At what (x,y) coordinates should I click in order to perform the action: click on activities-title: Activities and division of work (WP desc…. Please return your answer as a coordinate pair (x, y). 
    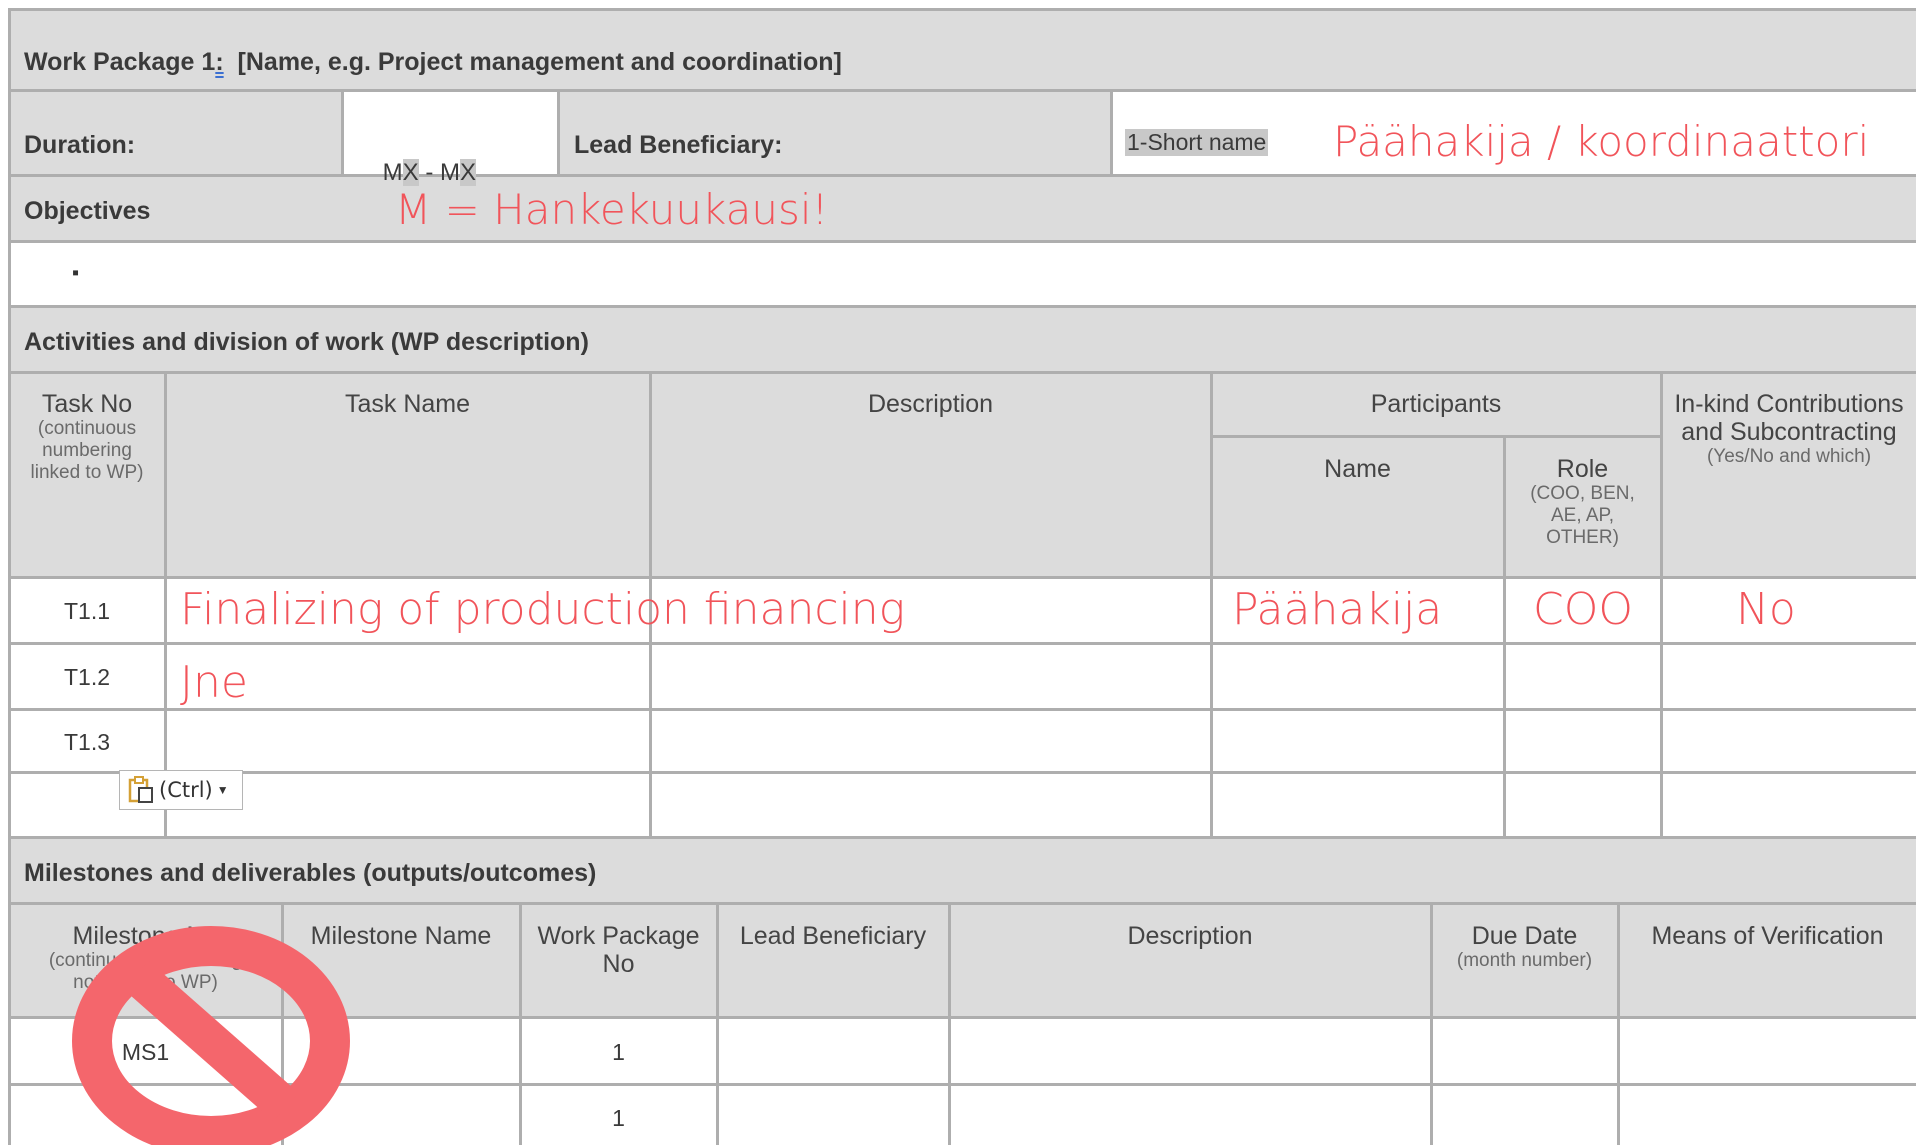
    Looking at the image, I should click on (306, 342).